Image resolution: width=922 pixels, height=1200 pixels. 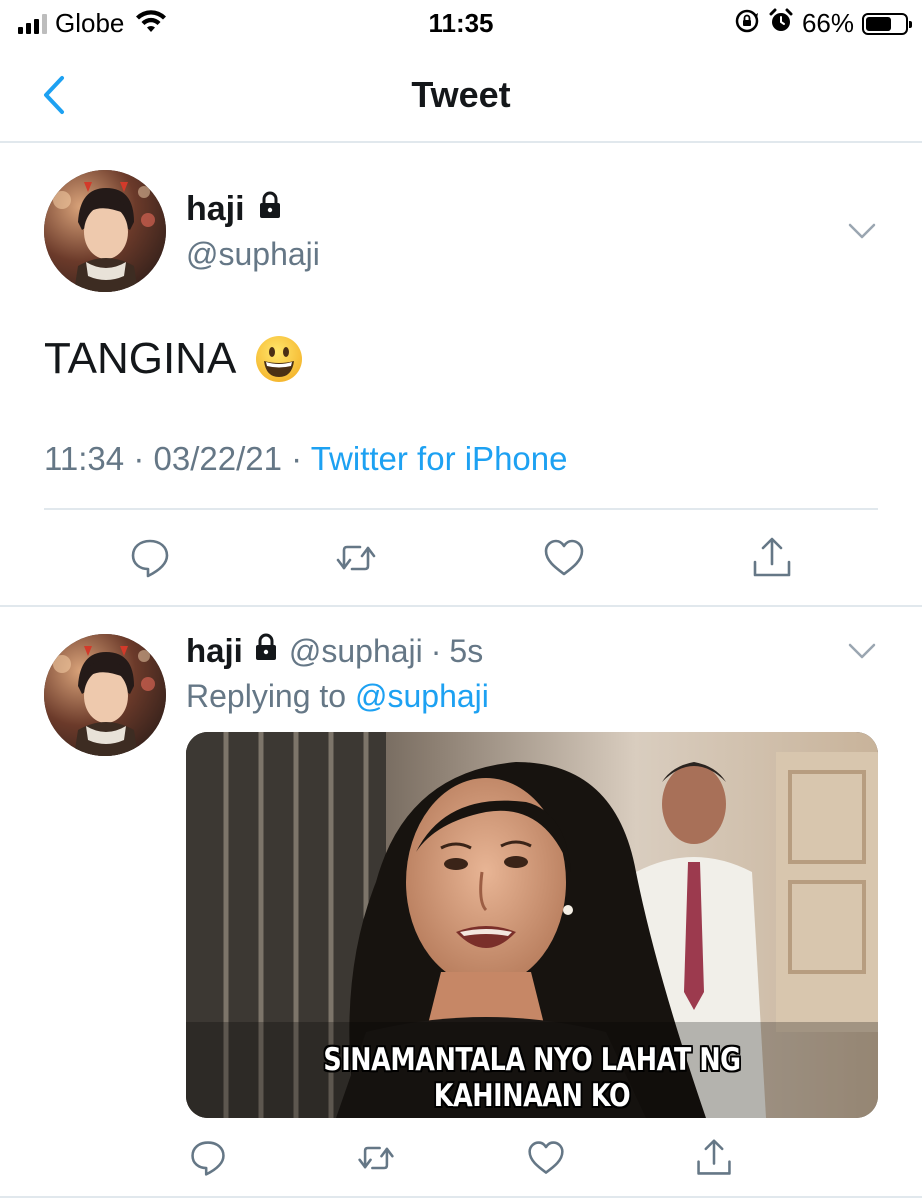 I want to click on battery-level, so click(x=879, y=23).